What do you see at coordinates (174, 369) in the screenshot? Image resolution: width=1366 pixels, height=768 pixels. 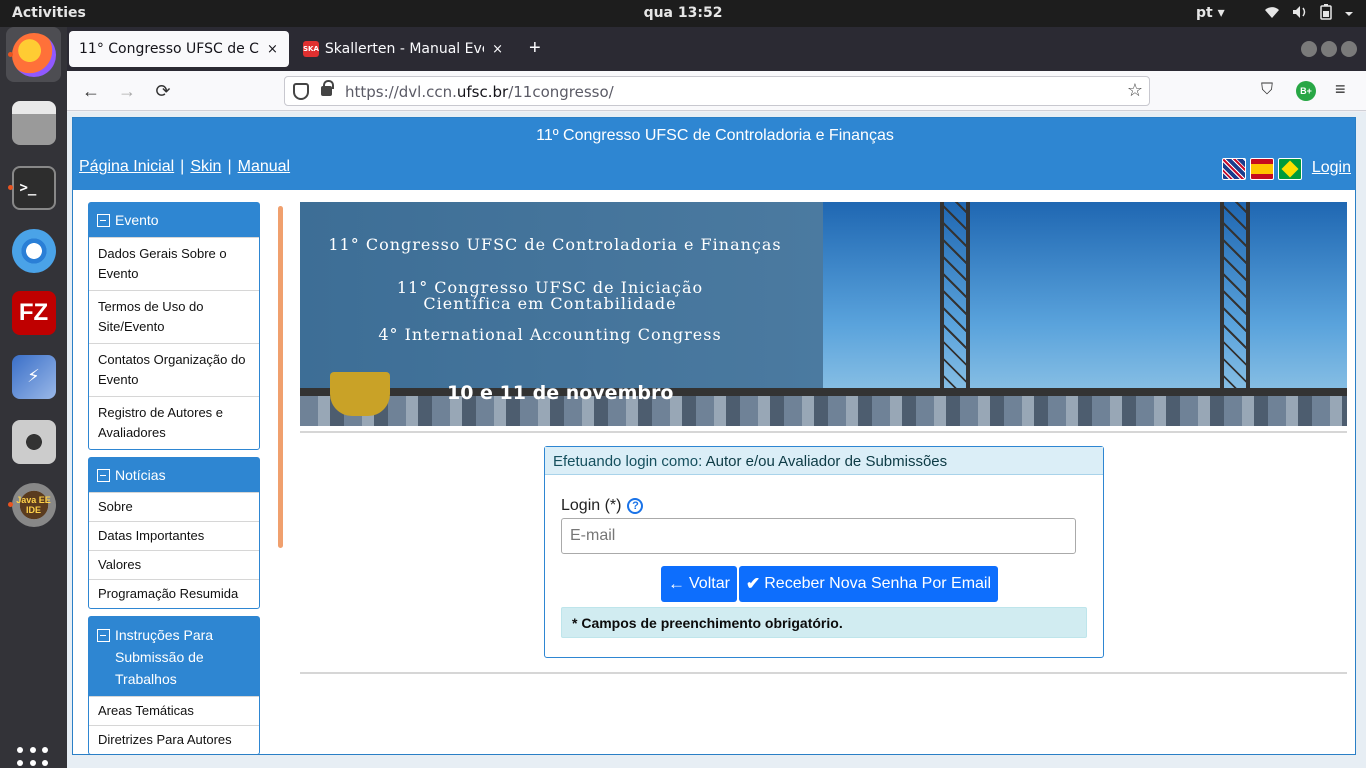 I see `sidebar-item-contatos: Contatos Organização do Evento` at bounding box center [174, 369].